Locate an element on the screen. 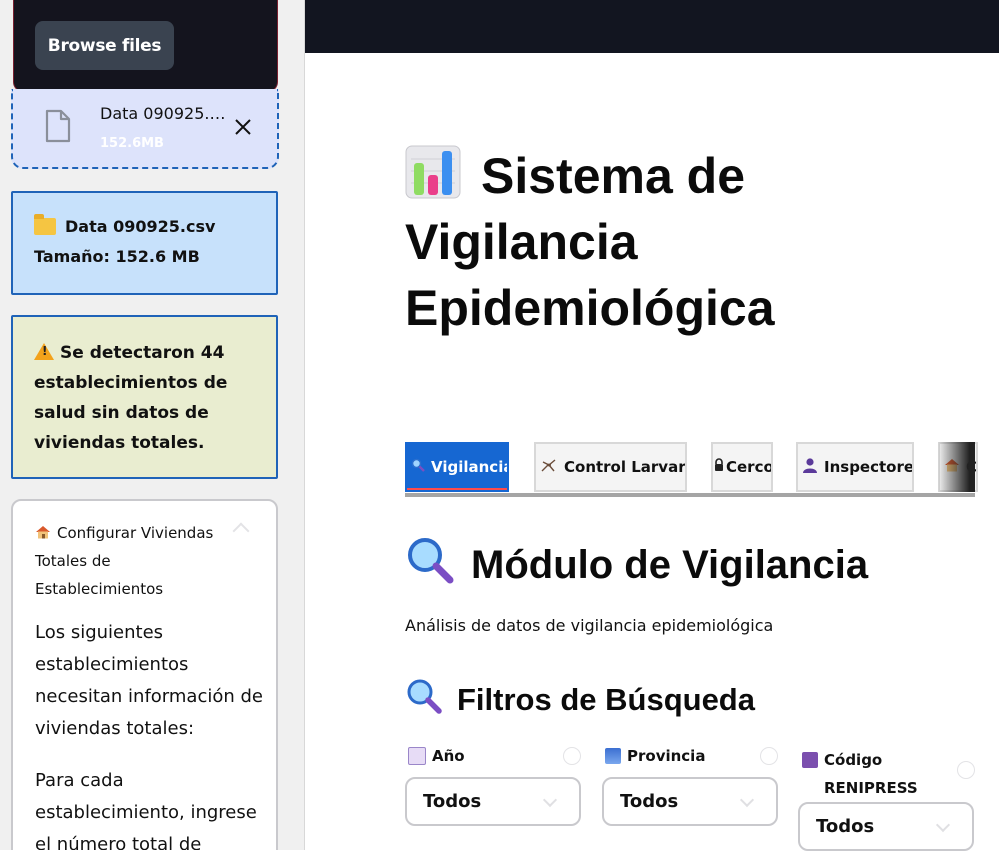 This screenshot has height=851, width=999. renipress-select: Todos is located at coordinates (886, 826).